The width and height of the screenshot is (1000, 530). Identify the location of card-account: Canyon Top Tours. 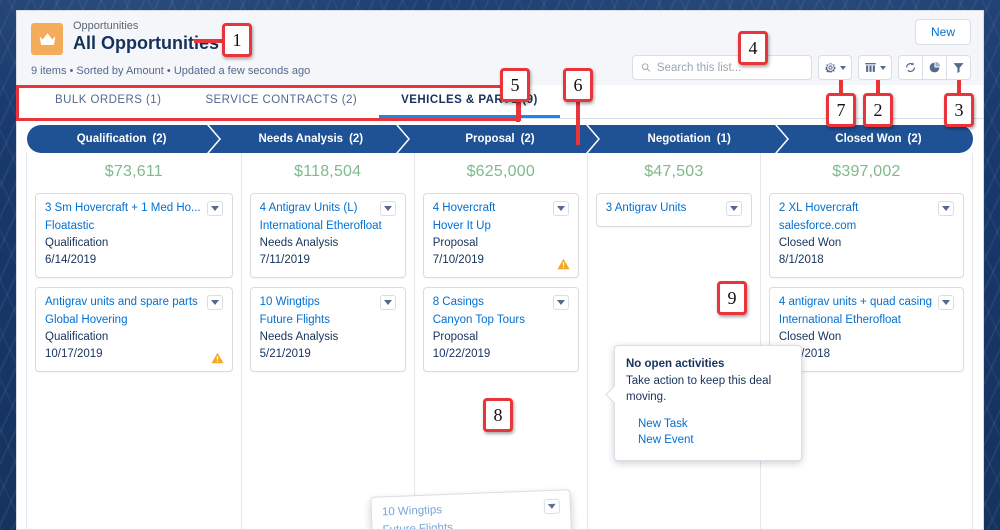
(501, 320).